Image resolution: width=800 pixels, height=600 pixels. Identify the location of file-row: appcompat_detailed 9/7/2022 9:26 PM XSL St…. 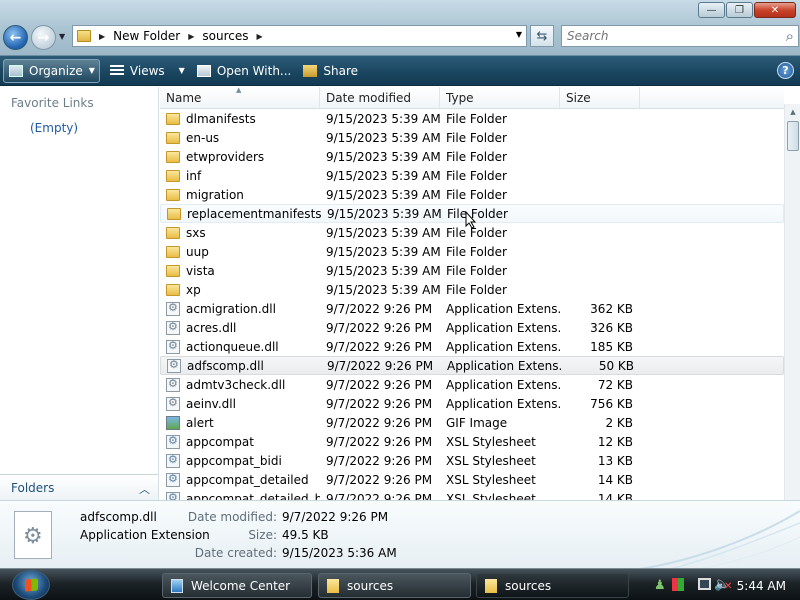
(472, 479).